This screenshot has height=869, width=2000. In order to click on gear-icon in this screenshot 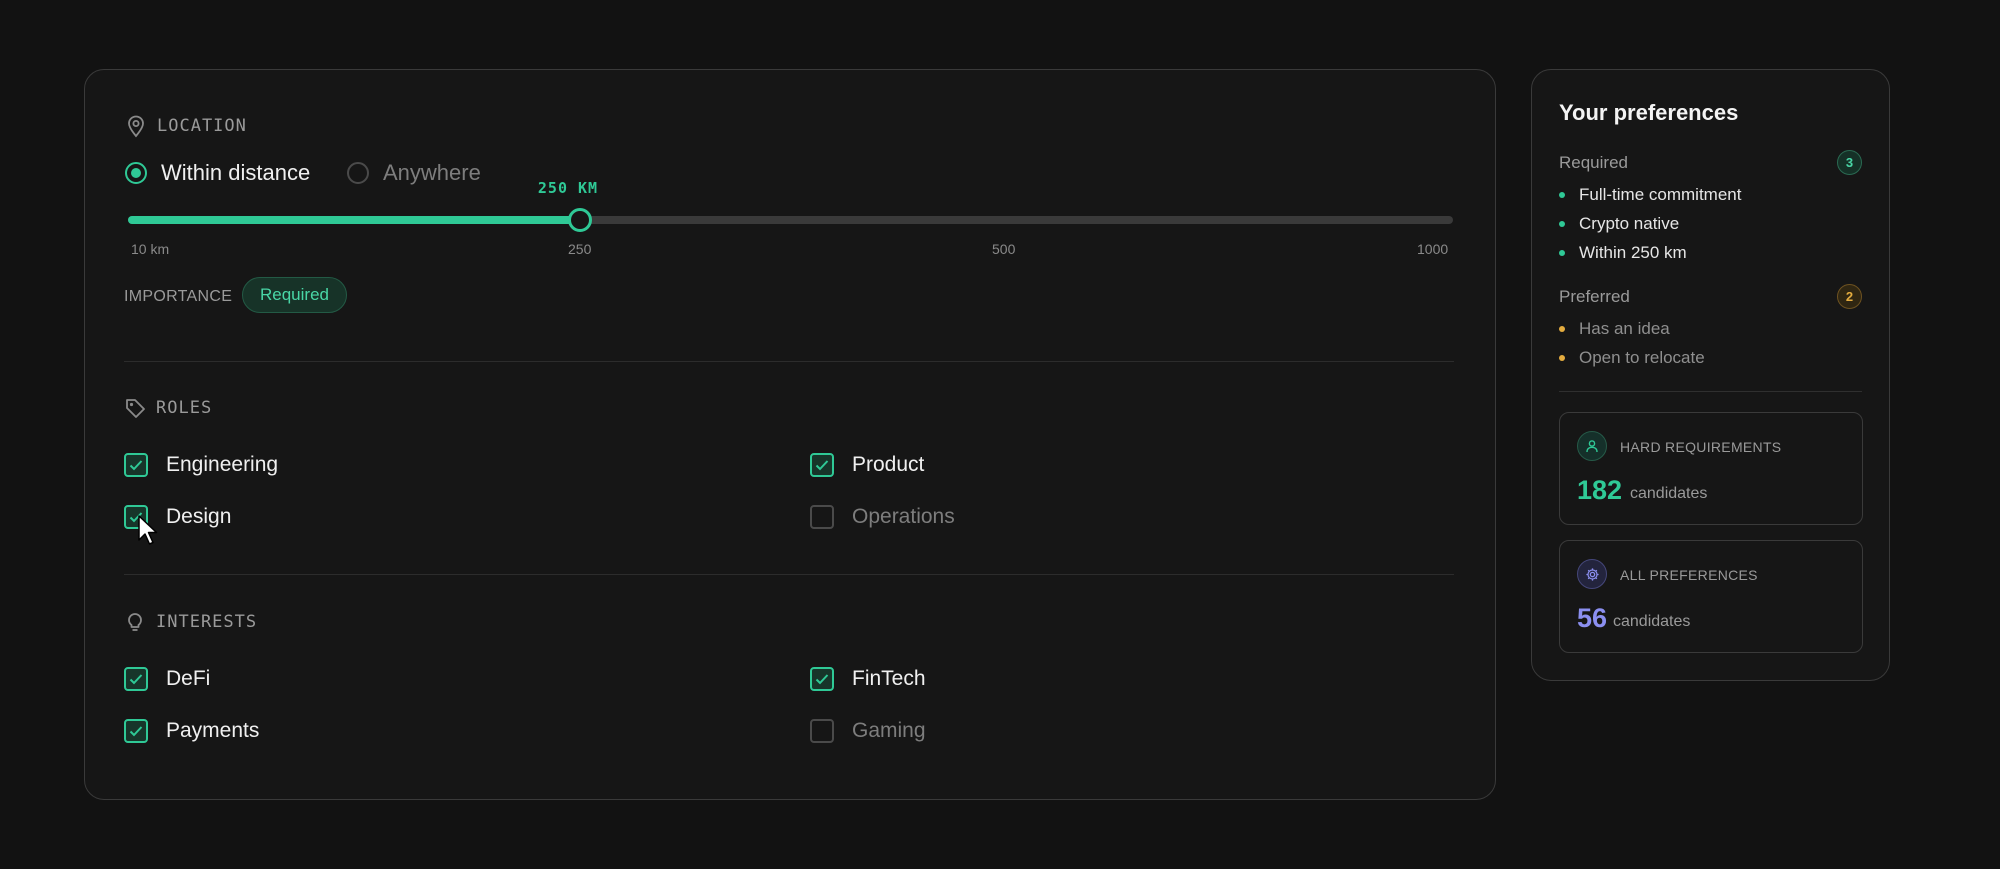, I will do `click(1592, 574)`.